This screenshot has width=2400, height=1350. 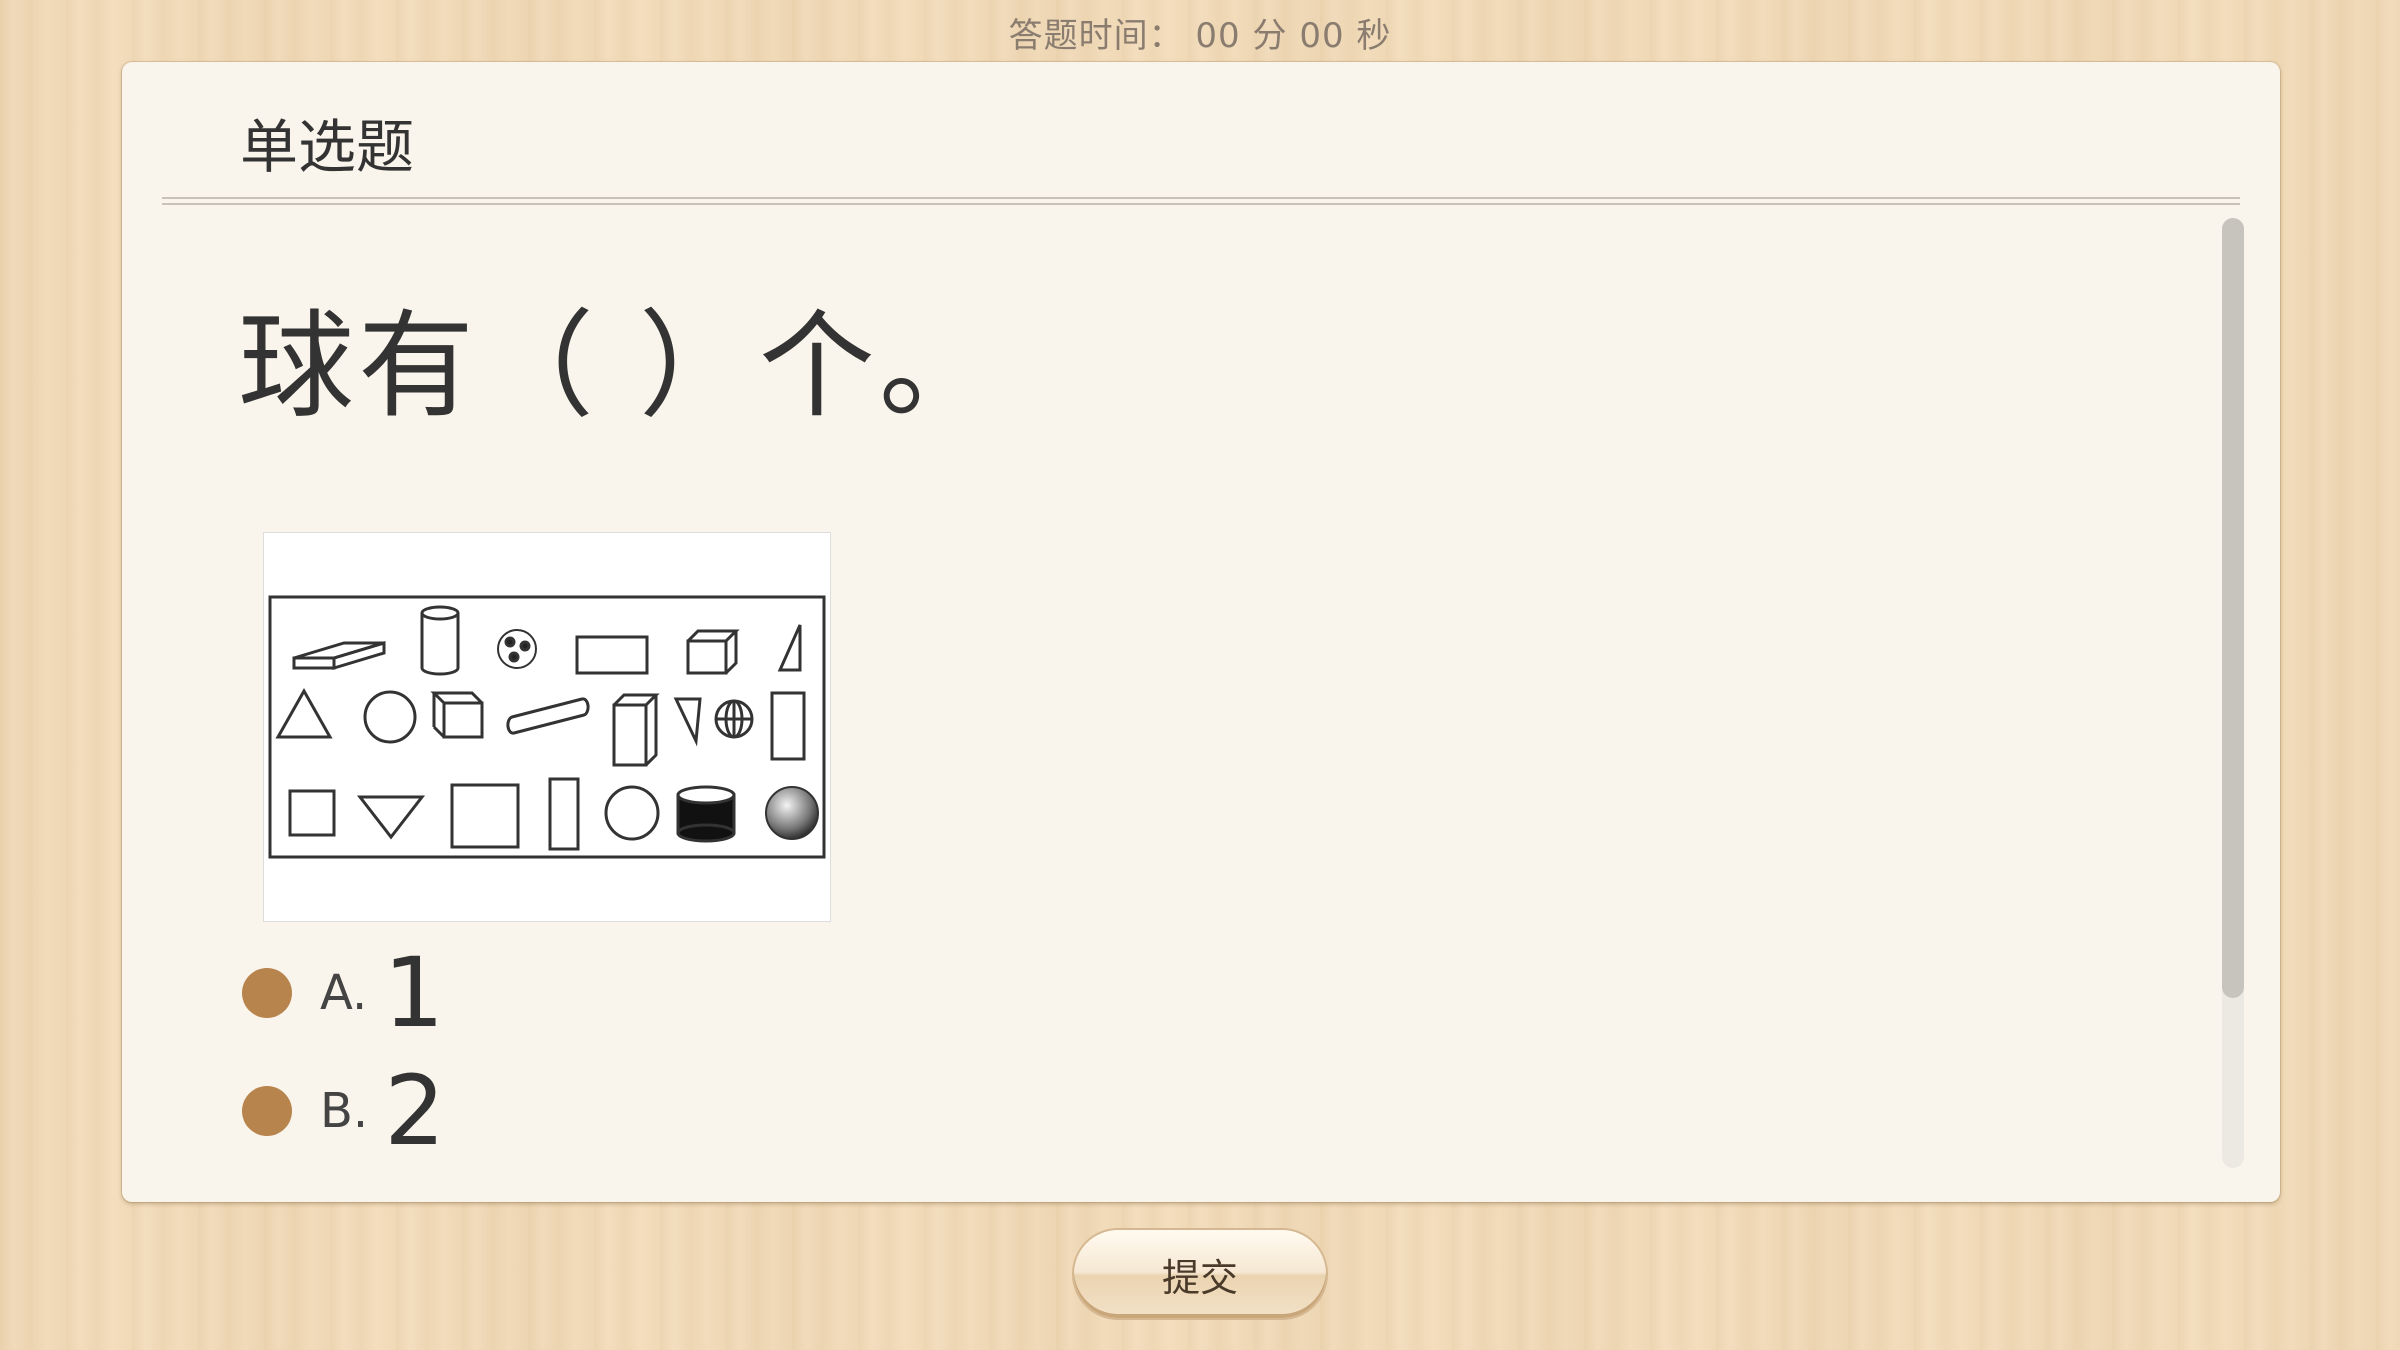 I want to click on timer-seconds-unit: 秒, so click(x=1374, y=36).